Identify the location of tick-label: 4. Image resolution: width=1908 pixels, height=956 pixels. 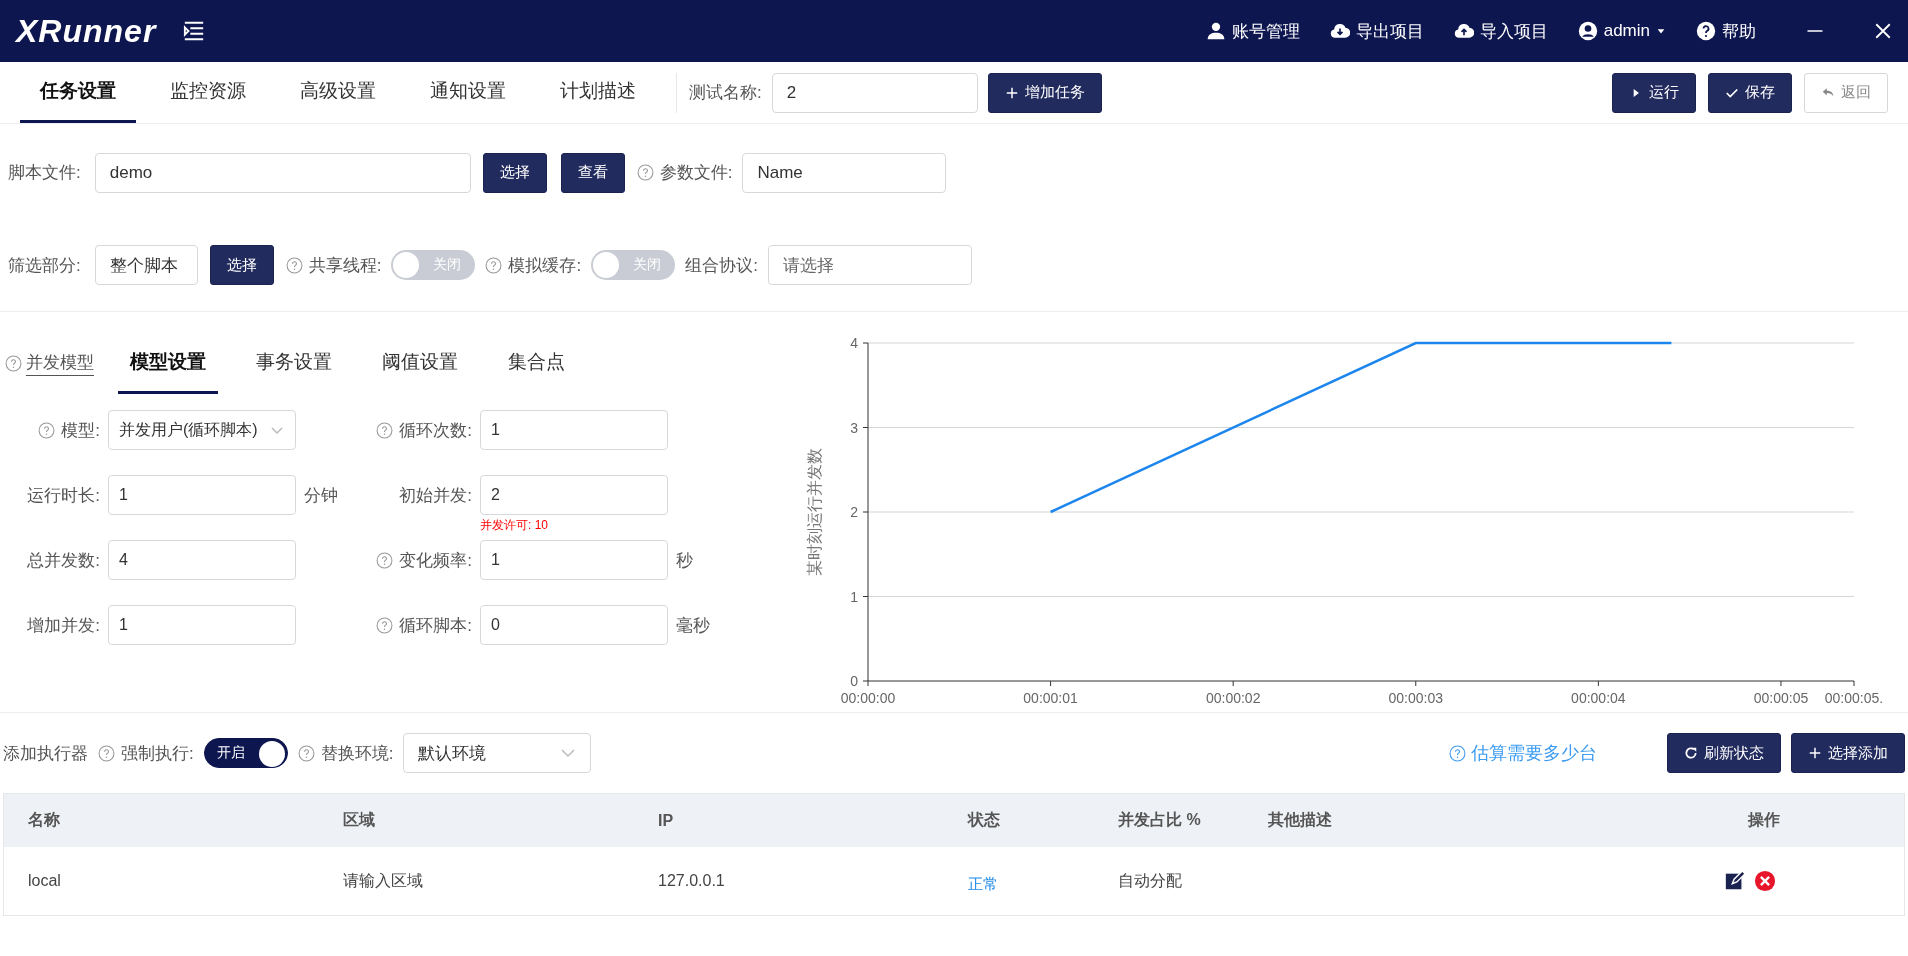
(854, 343).